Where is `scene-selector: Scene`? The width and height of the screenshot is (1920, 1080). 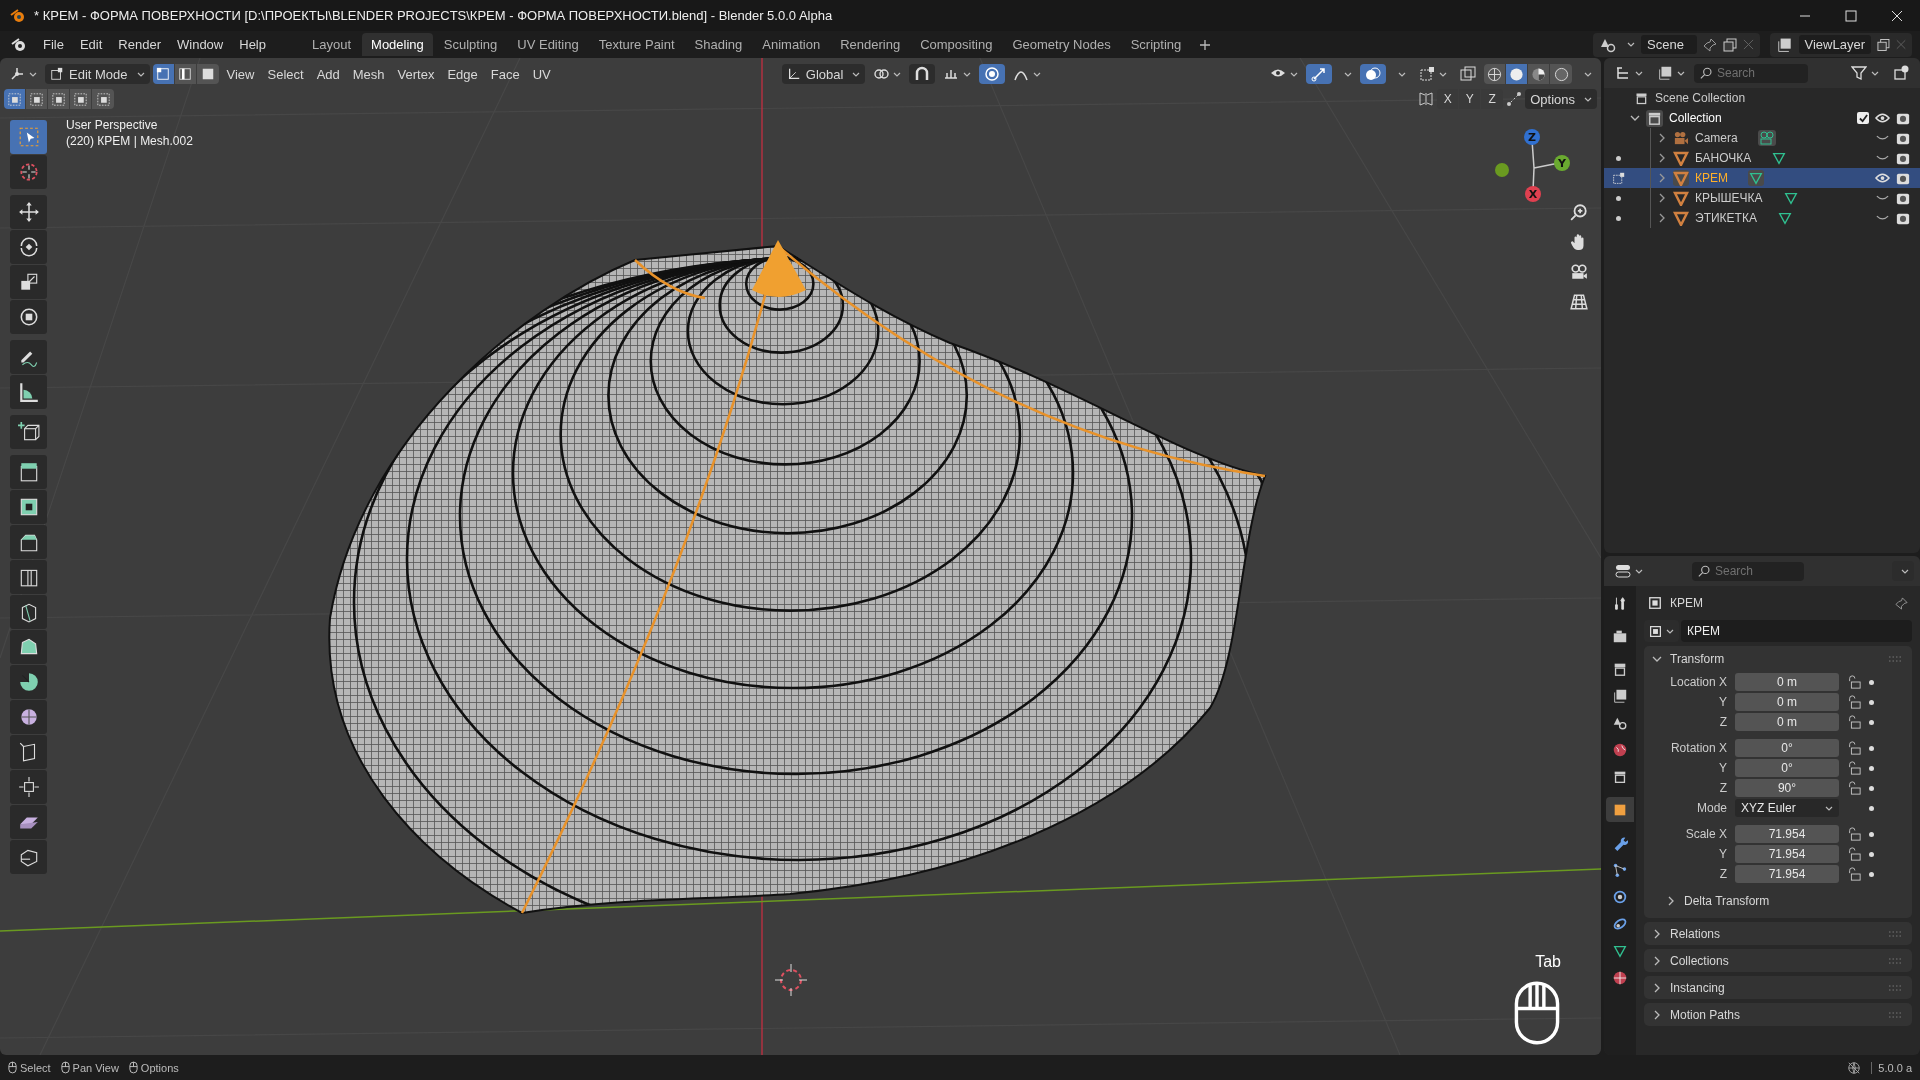
scene-selector: Scene is located at coordinates (1676, 44).